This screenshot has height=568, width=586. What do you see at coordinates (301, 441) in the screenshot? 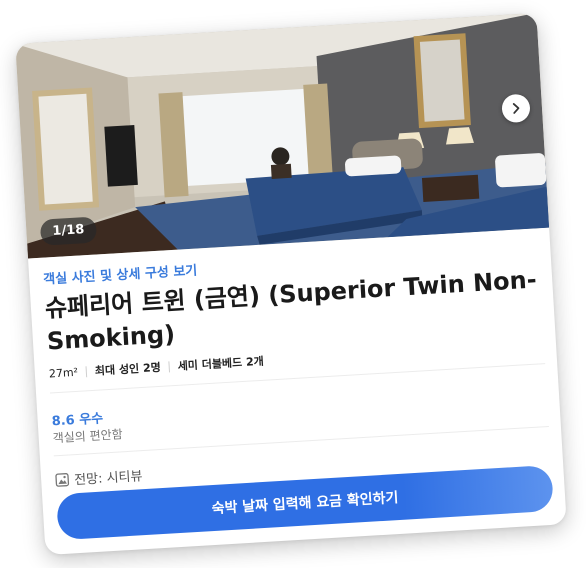
I see `divider` at bounding box center [301, 441].